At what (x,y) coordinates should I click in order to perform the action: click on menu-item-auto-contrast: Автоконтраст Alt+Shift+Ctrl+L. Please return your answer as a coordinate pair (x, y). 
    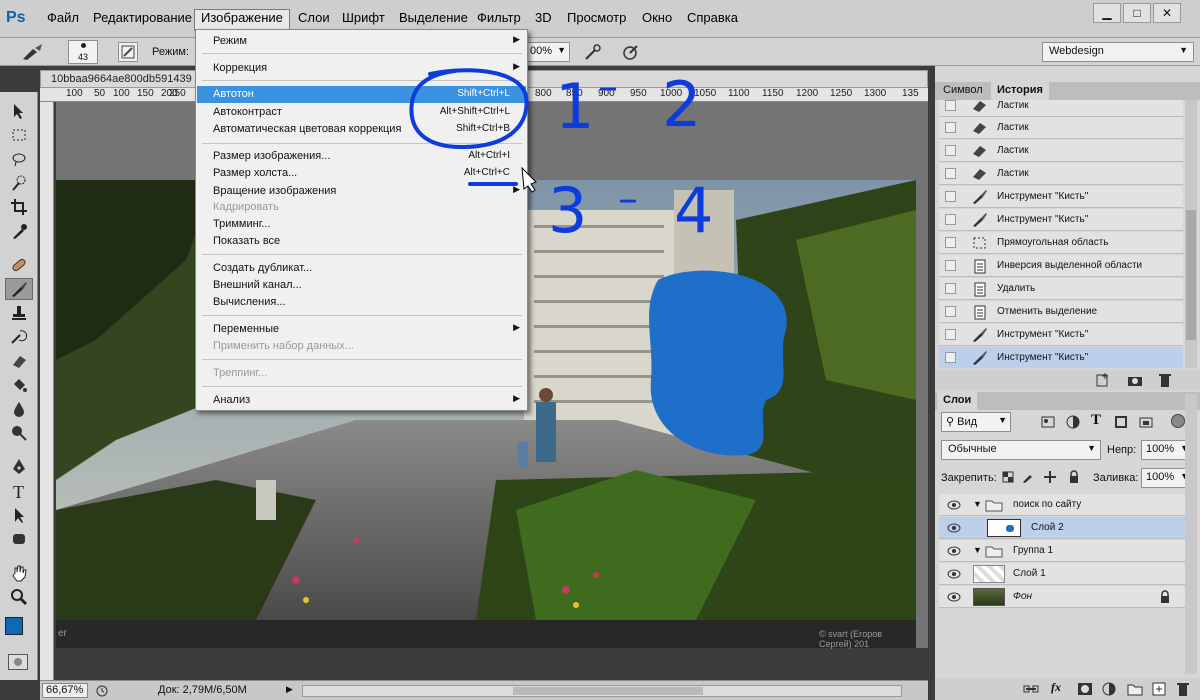
    Looking at the image, I should click on (361, 112).